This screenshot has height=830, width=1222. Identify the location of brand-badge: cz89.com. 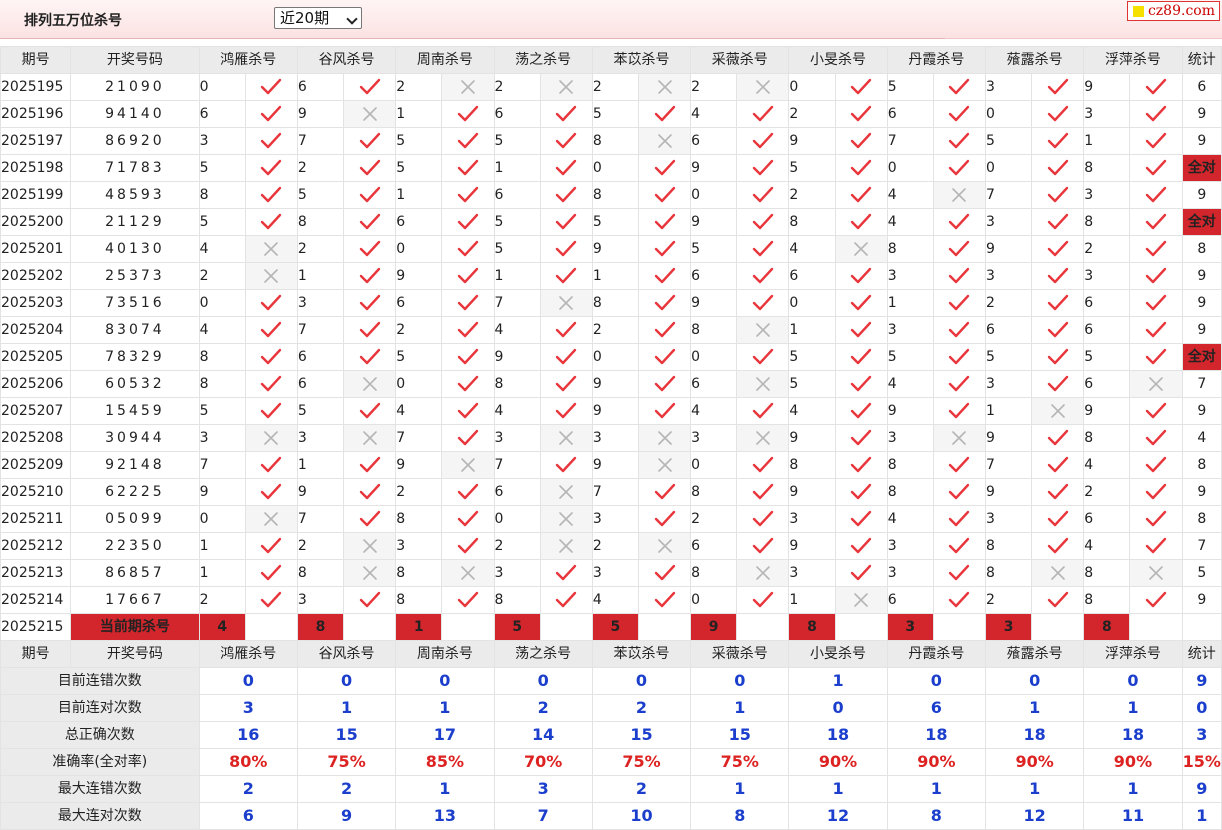
(1173, 11).